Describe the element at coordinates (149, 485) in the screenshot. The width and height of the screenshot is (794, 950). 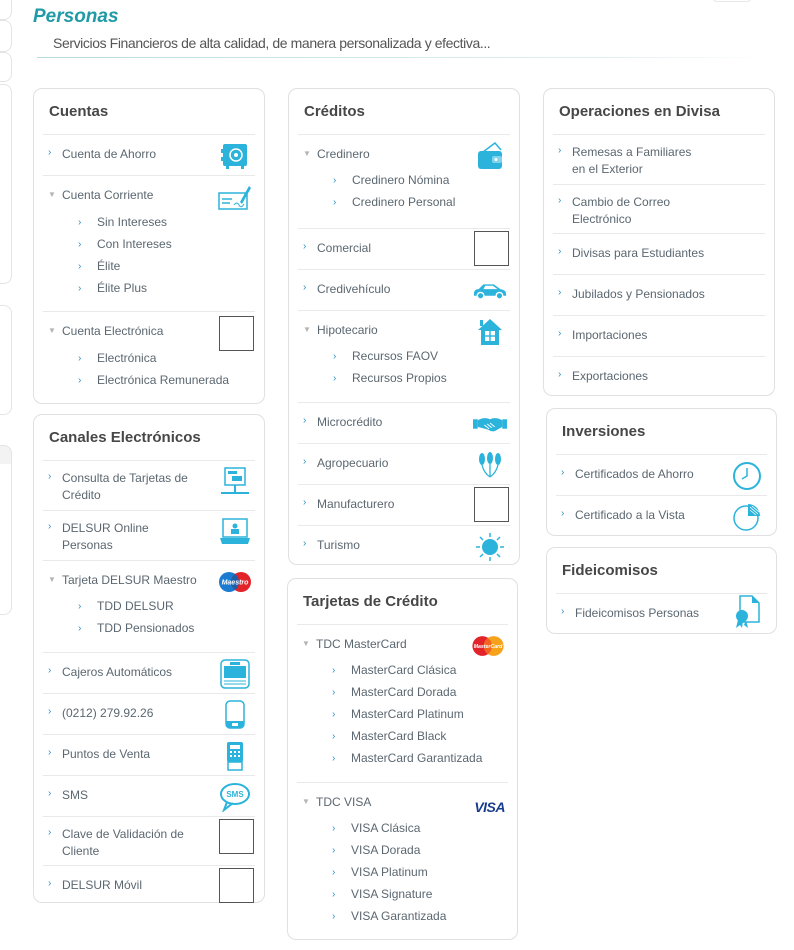
I see `menu-item-consulta-tarjetas: › Consulta de Tarjetas de Crédito` at that location.